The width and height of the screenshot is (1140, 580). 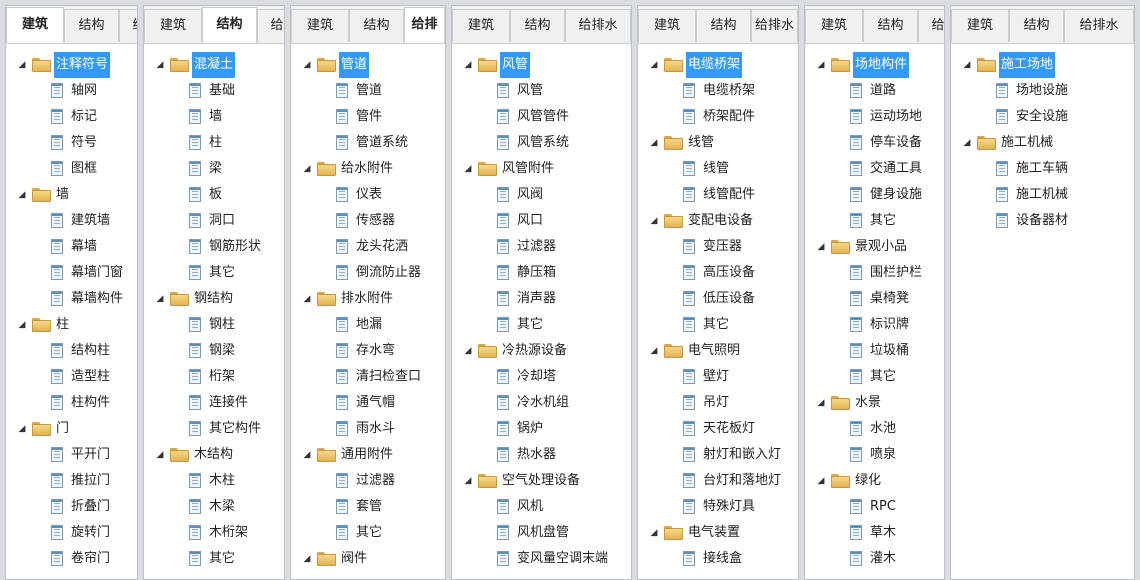 What do you see at coordinates (71, 221) in the screenshot?
I see `tree-item-row: 建筑墙` at bounding box center [71, 221].